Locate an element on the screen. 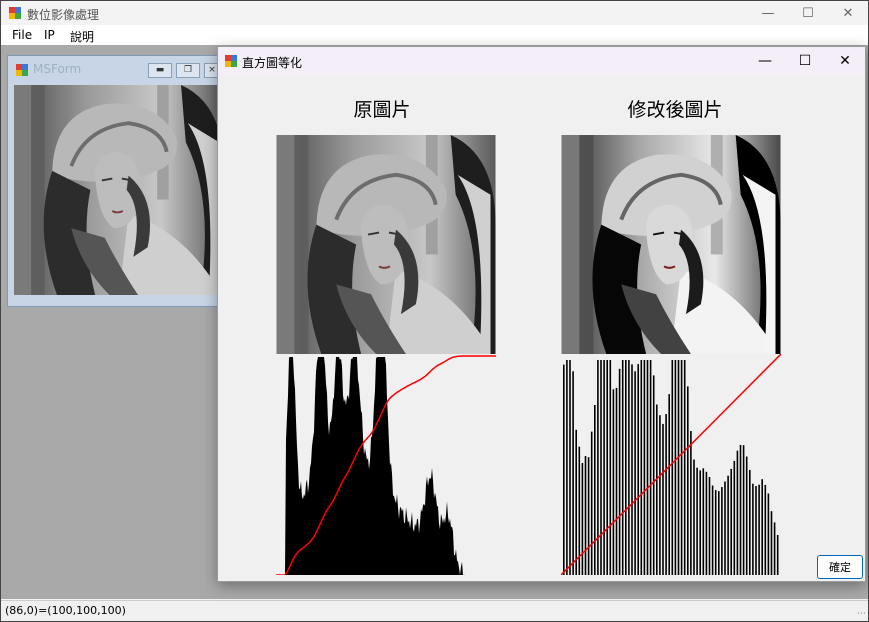  dialog-title: 直方圖等化 is located at coordinates (272, 63).